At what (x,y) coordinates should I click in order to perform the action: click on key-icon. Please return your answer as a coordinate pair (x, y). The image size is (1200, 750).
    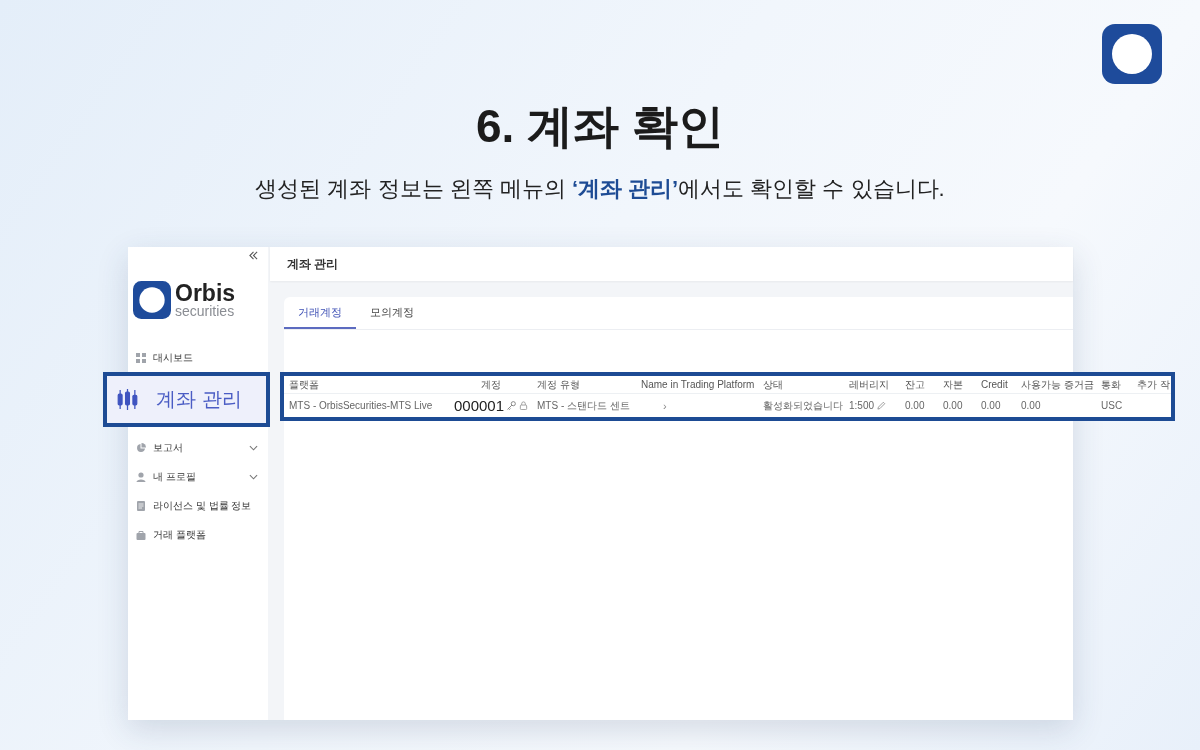
    Looking at the image, I should click on (512, 405).